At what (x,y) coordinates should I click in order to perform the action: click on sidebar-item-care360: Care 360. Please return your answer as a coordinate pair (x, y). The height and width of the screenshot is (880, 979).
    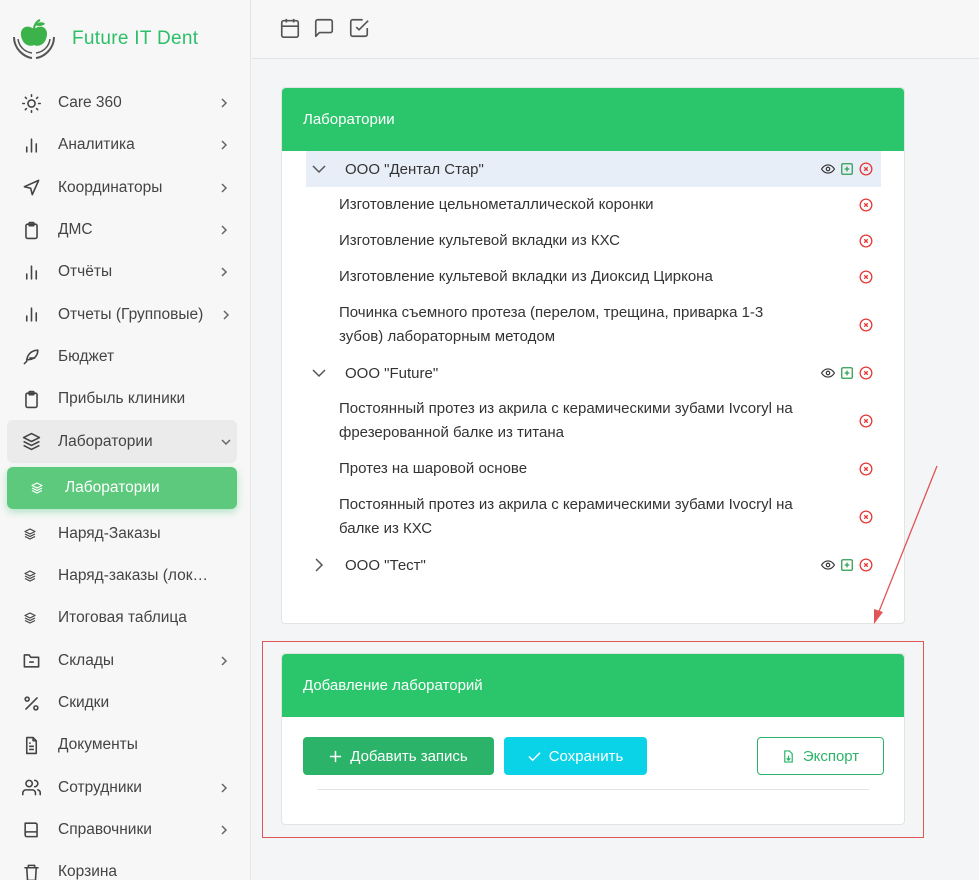
    Looking at the image, I should click on (125, 103).